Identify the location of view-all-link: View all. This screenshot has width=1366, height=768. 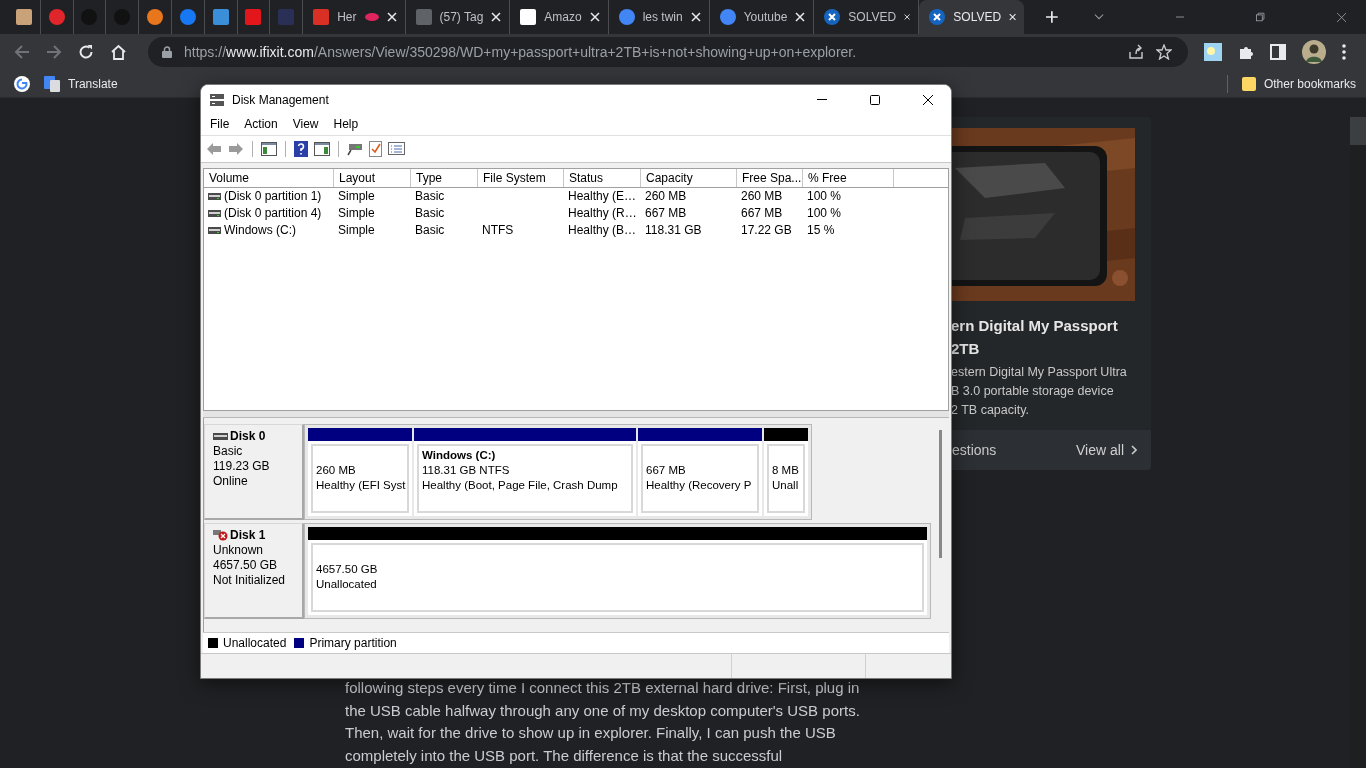
(1106, 450).